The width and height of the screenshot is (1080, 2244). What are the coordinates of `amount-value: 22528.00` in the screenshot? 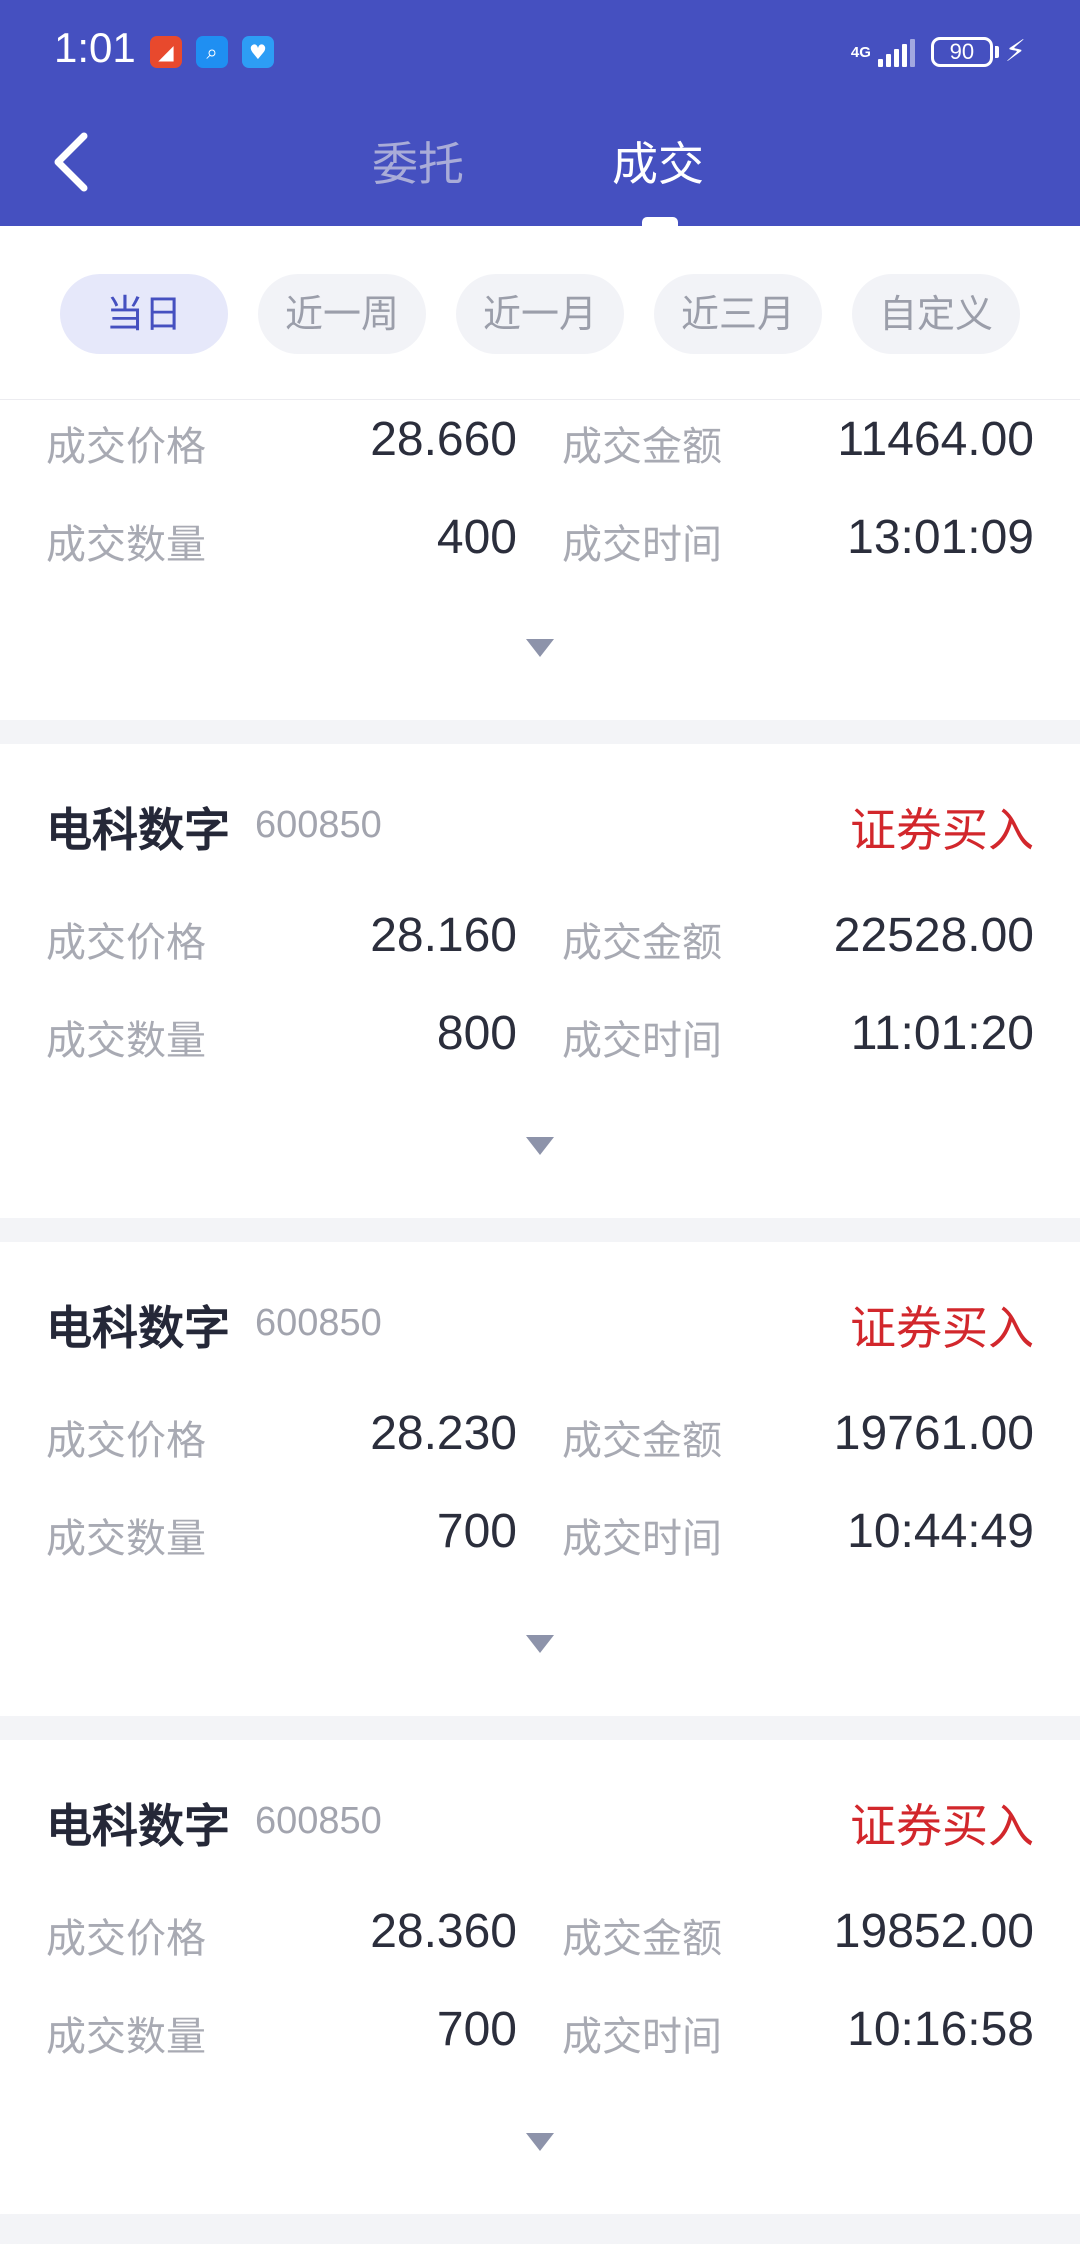 It's located at (933, 935).